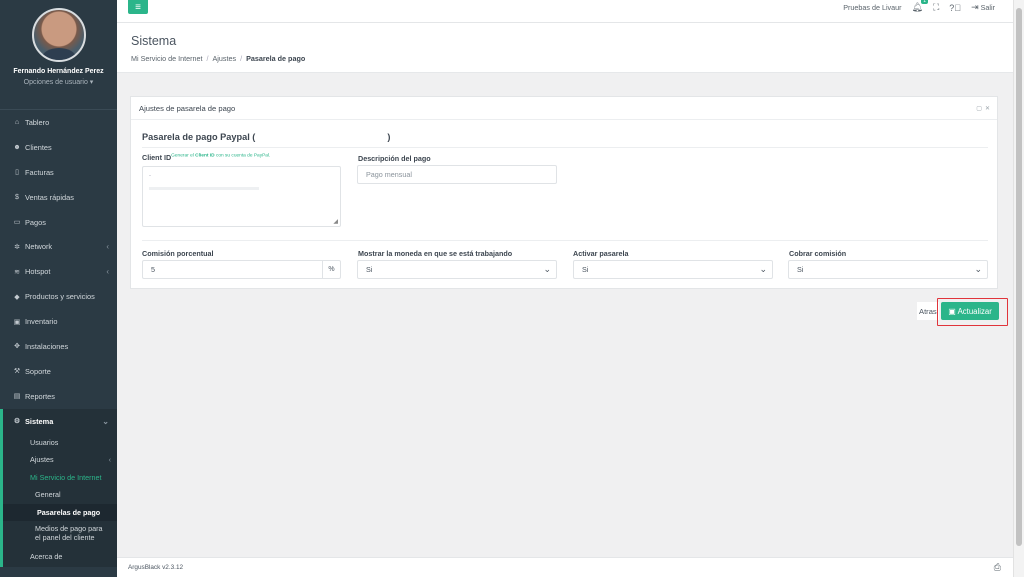 The image size is (1024, 577). I want to click on cubes-icon: ▣, so click(17, 322).